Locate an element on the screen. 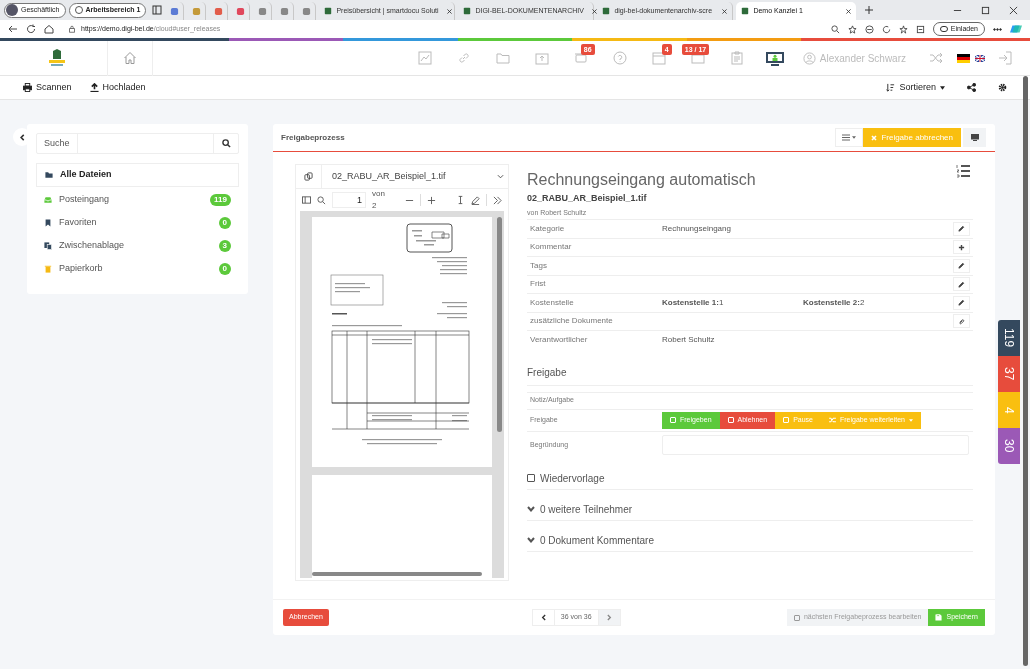 The image size is (1030, 669). maximize-icon is located at coordinates (985, 10).